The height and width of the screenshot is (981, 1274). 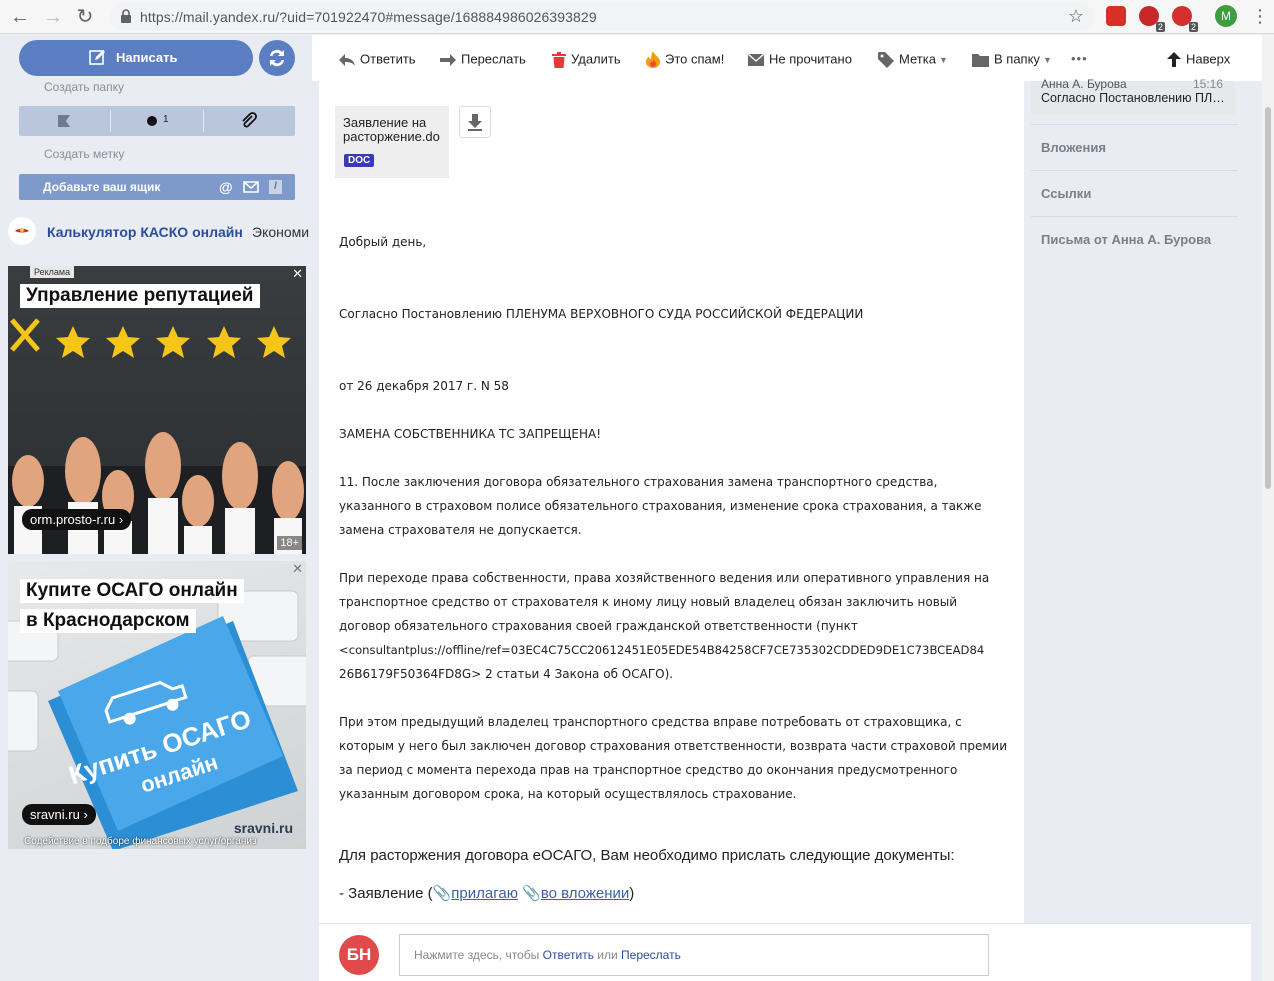 I want to click on download-icon, so click(x=475, y=122).